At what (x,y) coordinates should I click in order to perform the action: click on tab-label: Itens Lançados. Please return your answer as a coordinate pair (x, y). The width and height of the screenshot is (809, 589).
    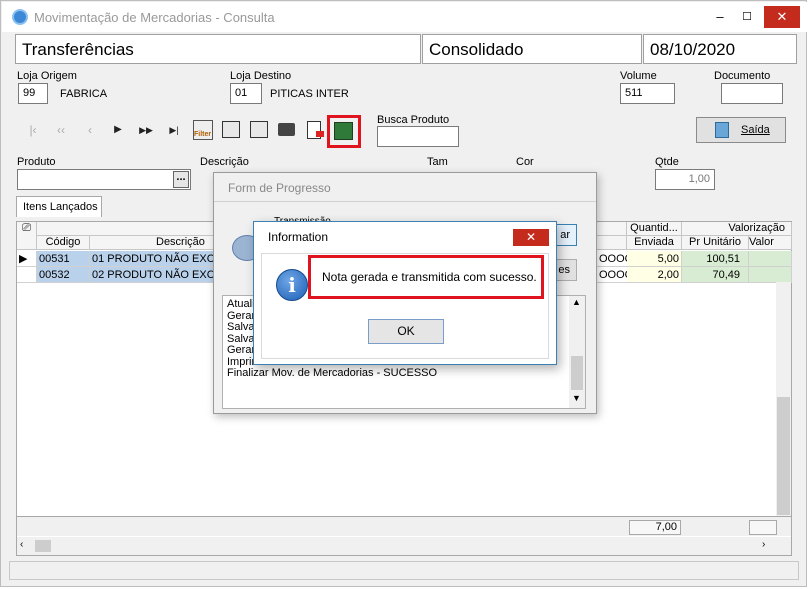
    Looking at the image, I should click on (60, 207).